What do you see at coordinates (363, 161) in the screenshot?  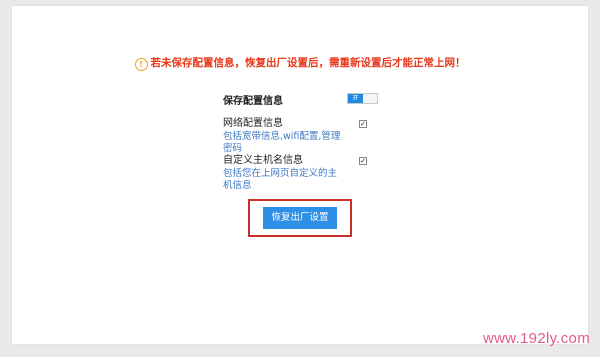 I see `hostname-config-checkbox: ✓` at bounding box center [363, 161].